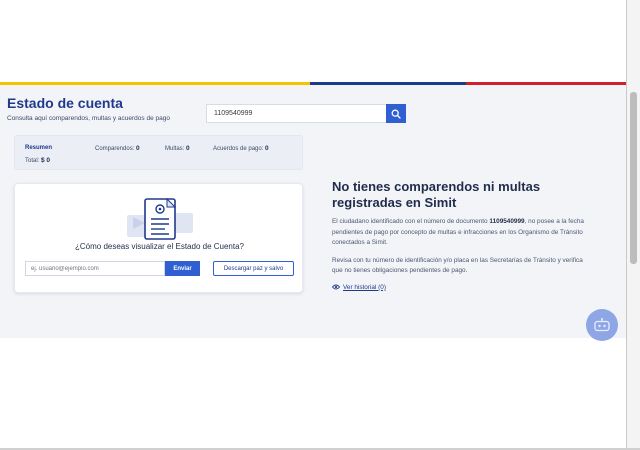 This screenshot has height=450, width=640. What do you see at coordinates (182, 268) in the screenshot?
I see `send-button: Enviar` at bounding box center [182, 268].